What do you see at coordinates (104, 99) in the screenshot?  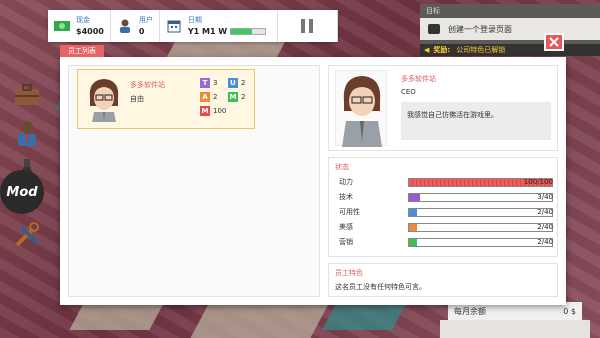 I see `employee-avatar` at bounding box center [104, 99].